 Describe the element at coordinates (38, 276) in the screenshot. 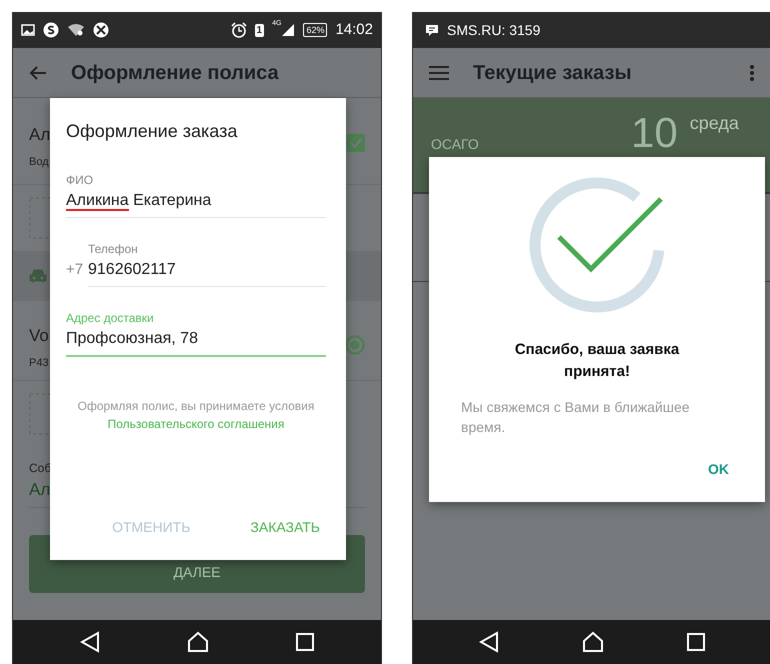

I see `car-icon` at that location.